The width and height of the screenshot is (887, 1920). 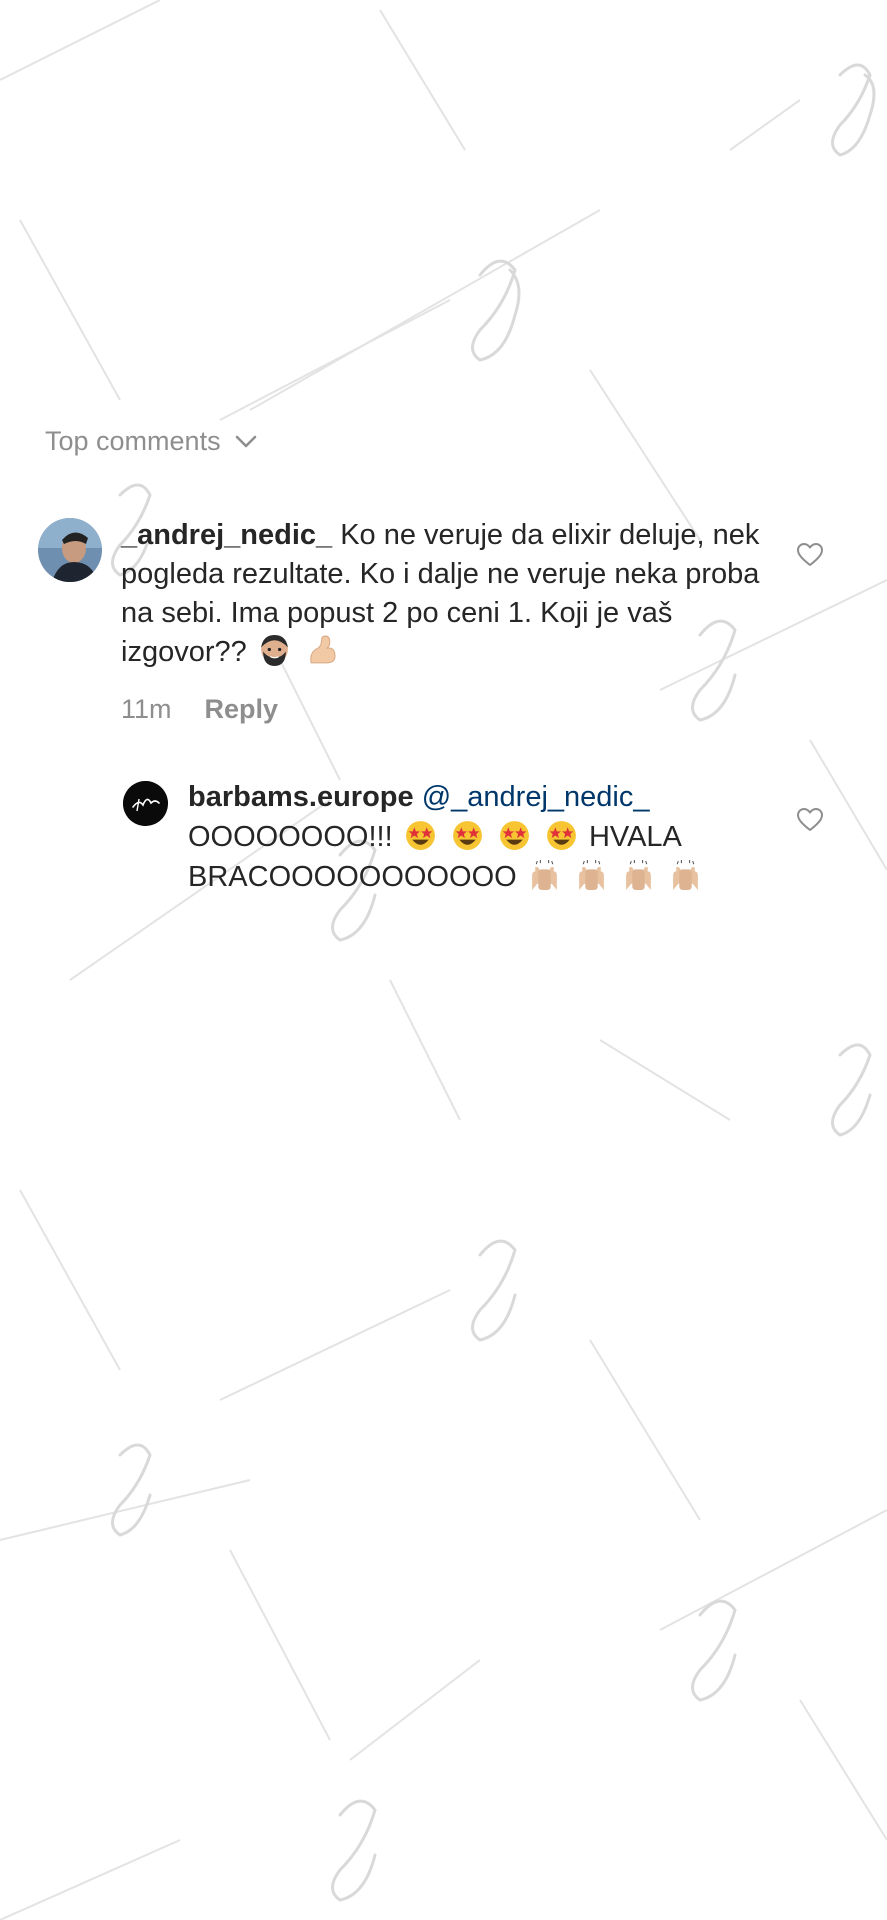 What do you see at coordinates (242, 709) in the screenshot?
I see `reply-button: Reply` at bounding box center [242, 709].